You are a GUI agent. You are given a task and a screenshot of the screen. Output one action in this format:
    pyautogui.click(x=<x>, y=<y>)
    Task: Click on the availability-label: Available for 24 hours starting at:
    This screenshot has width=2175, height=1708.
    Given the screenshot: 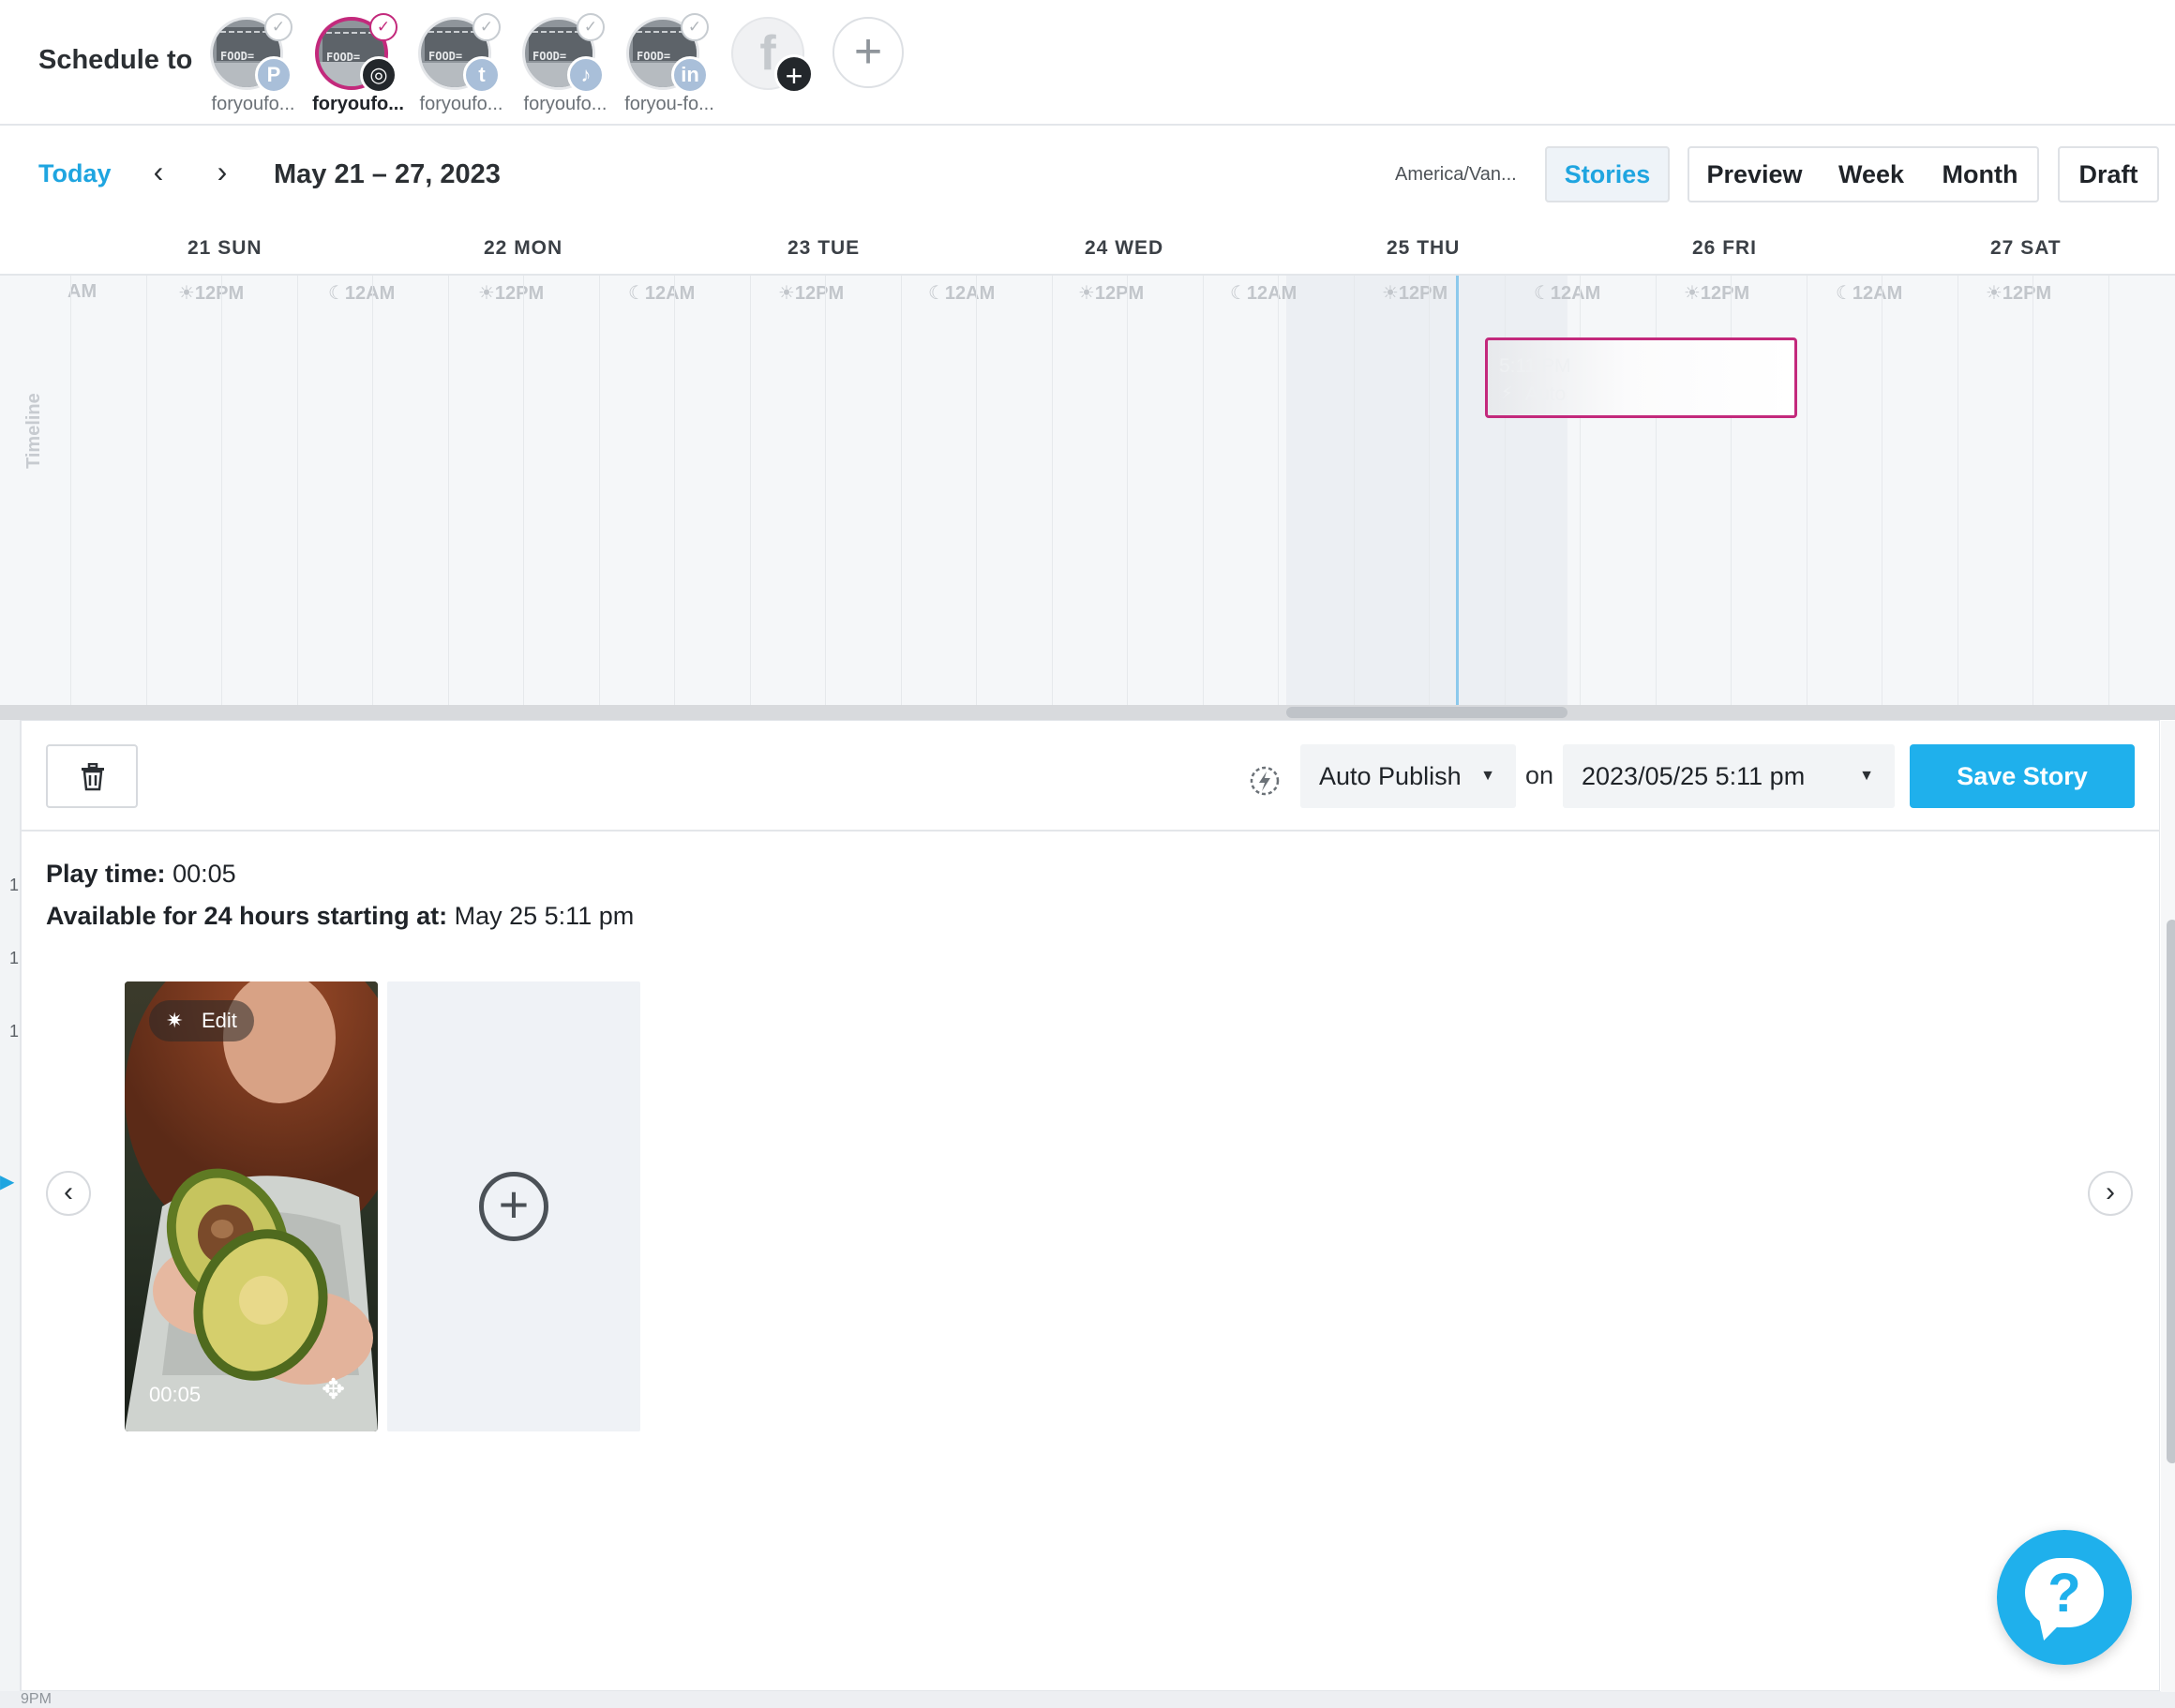 What is the action you would take?
    pyautogui.click(x=247, y=916)
    